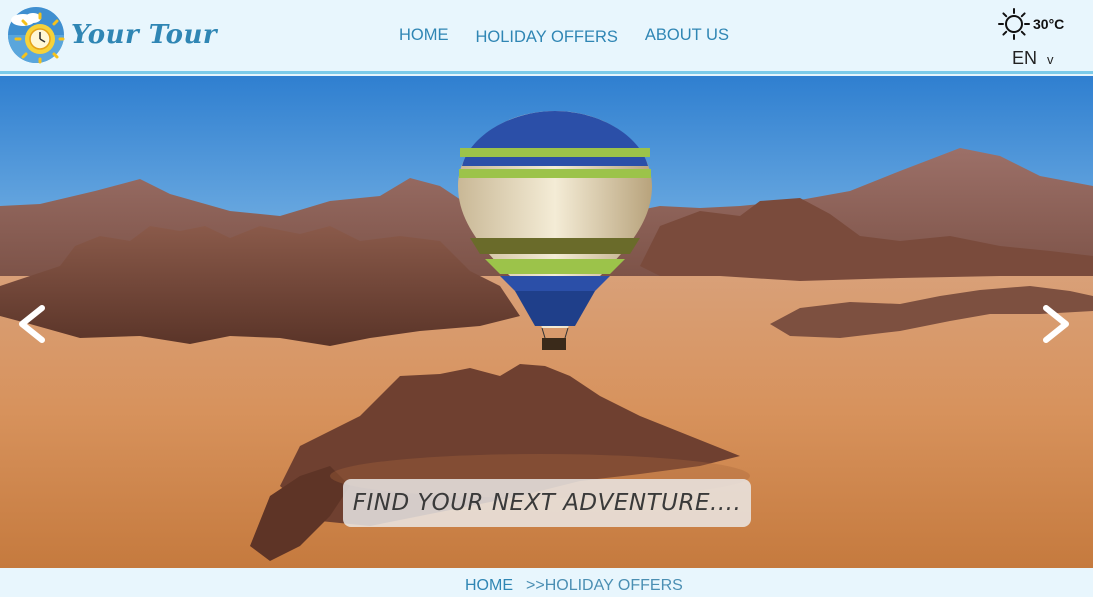  I want to click on previous-slide-button, so click(31, 324).